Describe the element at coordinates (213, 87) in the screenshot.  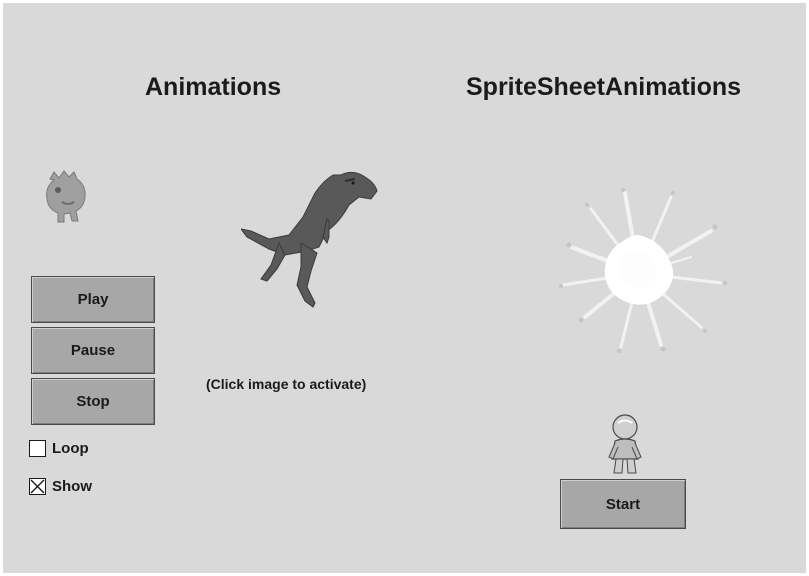
I see `animations-title: Animations` at that location.